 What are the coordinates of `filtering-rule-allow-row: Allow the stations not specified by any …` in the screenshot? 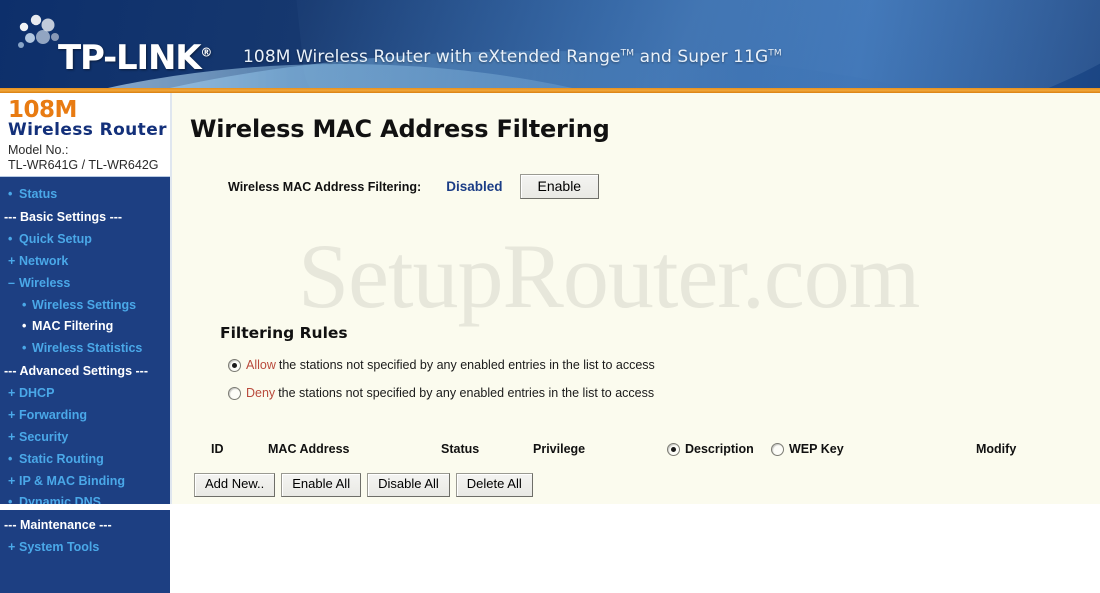 It's located at (441, 365).